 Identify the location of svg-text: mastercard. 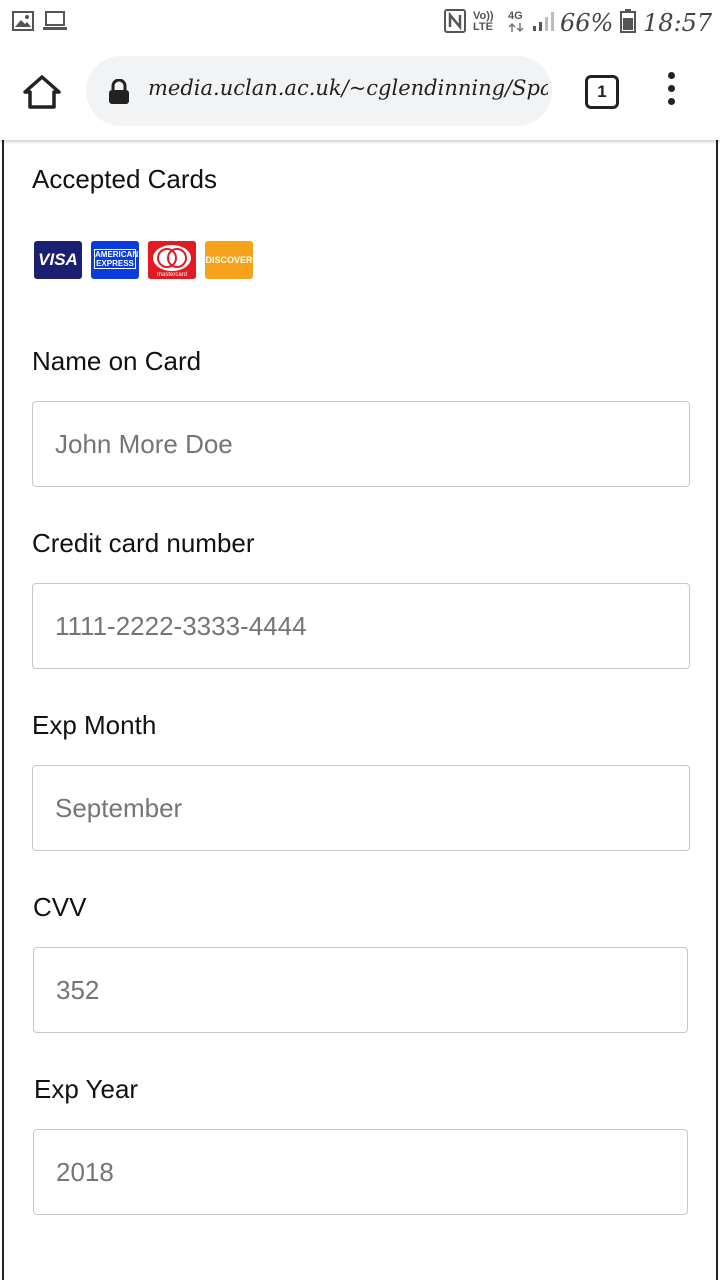
(172, 275).